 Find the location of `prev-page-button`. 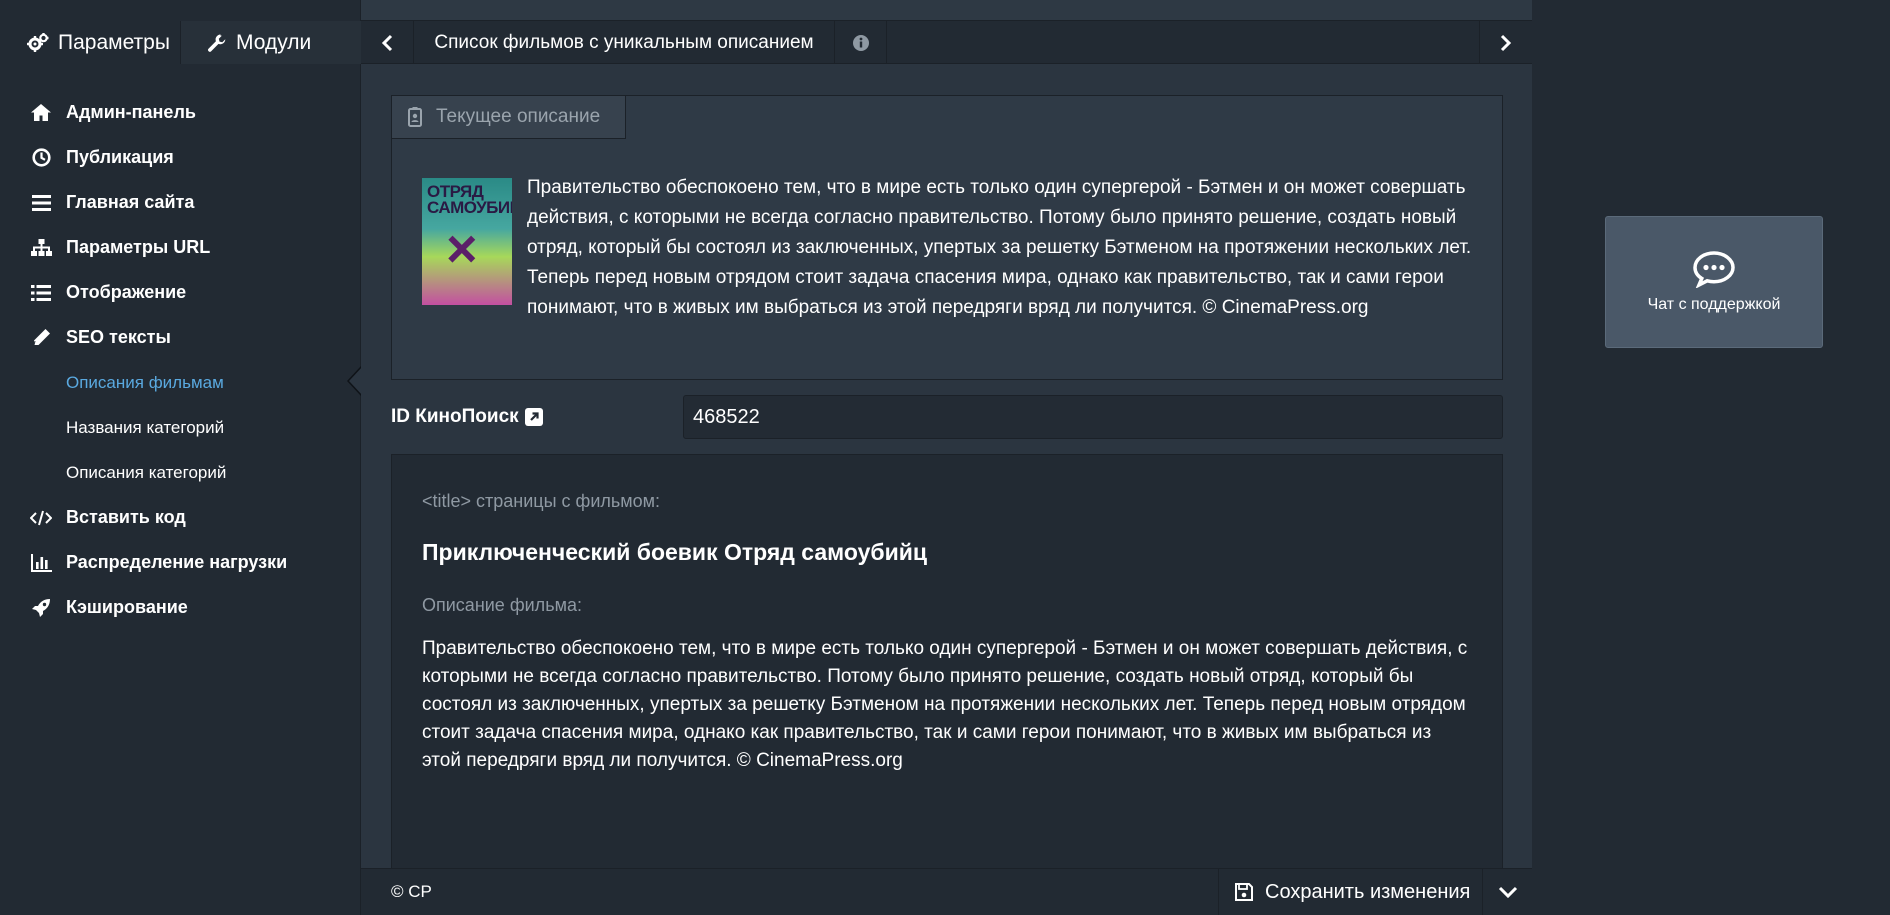

prev-page-button is located at coordinates (387, 42).